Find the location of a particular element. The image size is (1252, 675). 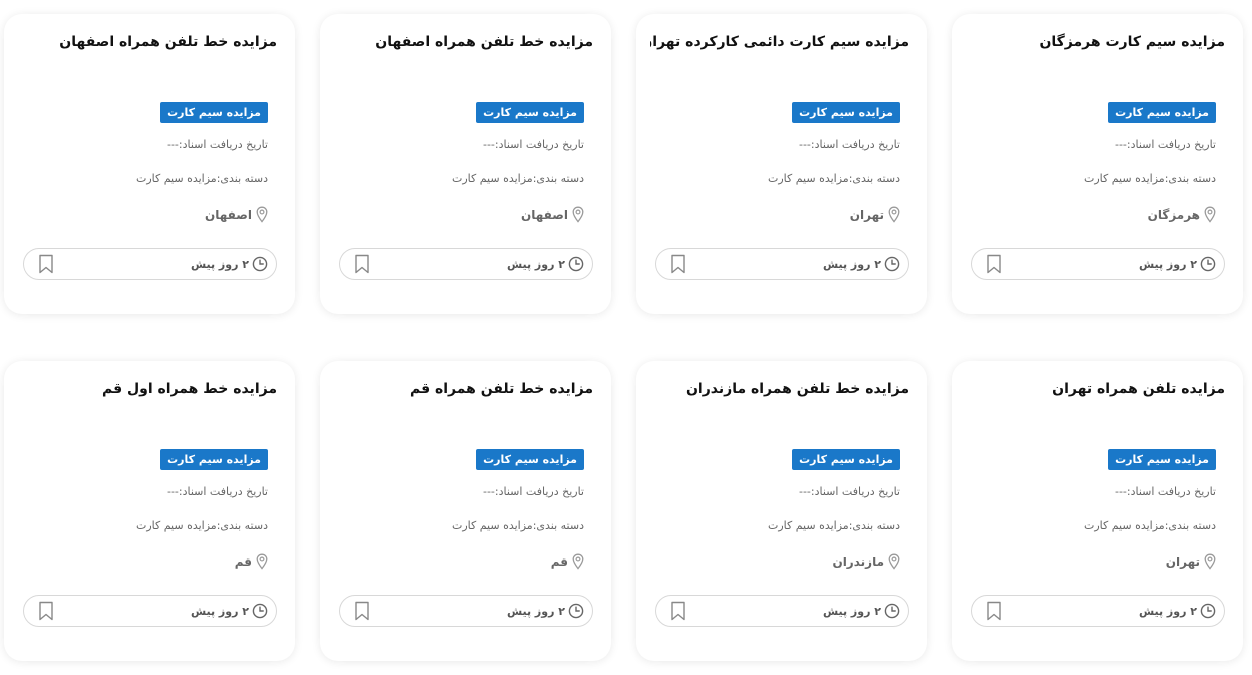

location-row: مازندران is located at coordinates (866, 561).